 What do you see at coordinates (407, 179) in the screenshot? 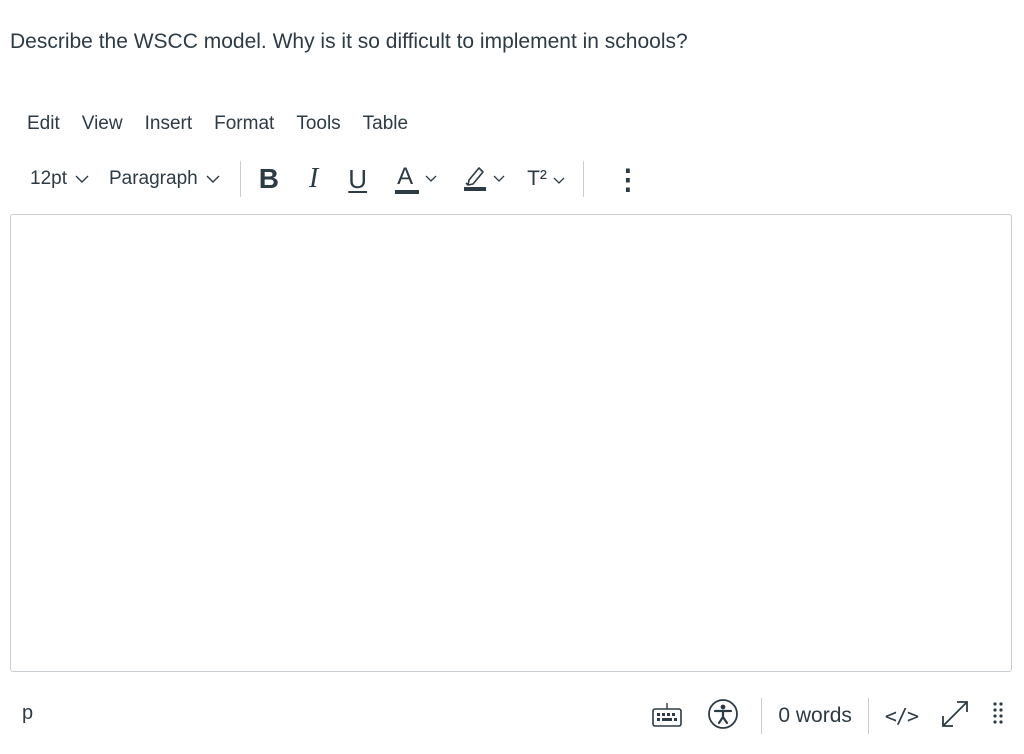
I see `text-color-icon: A` at bounding box center [407, 179].